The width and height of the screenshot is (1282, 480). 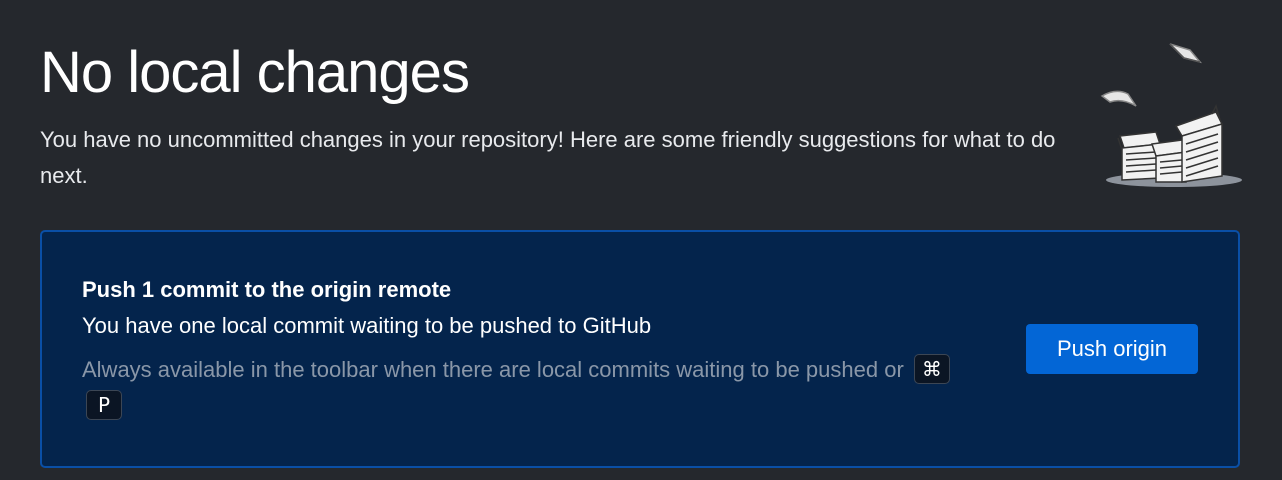 What do you see at coordinates (931, 369) in the screenshot?
I see `command-key-icon: ⌘` at bounding box center [931, 369].